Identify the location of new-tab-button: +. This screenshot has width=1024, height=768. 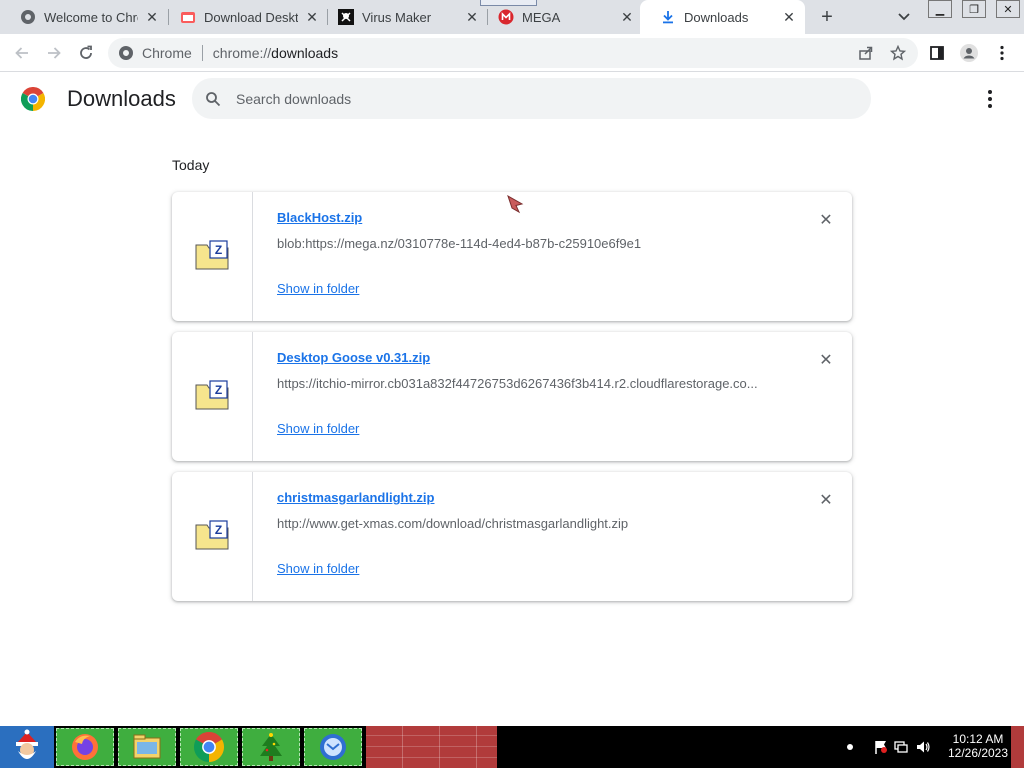
(827, 17).